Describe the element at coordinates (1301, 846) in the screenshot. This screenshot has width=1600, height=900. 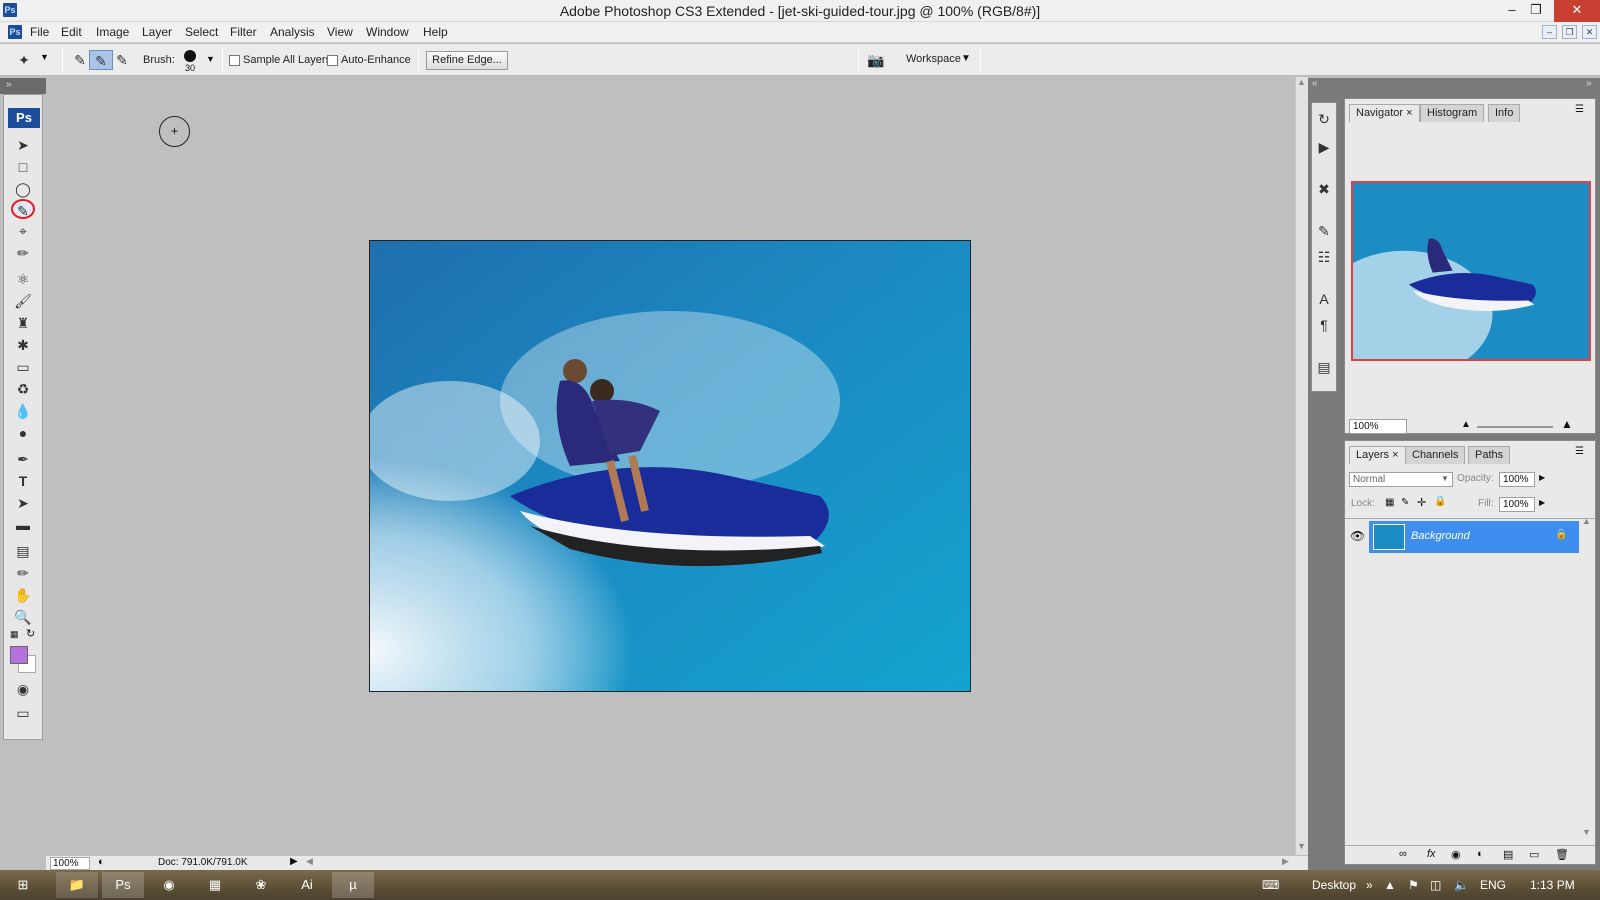
I see `scroll-down-icon: ▼` at that location.